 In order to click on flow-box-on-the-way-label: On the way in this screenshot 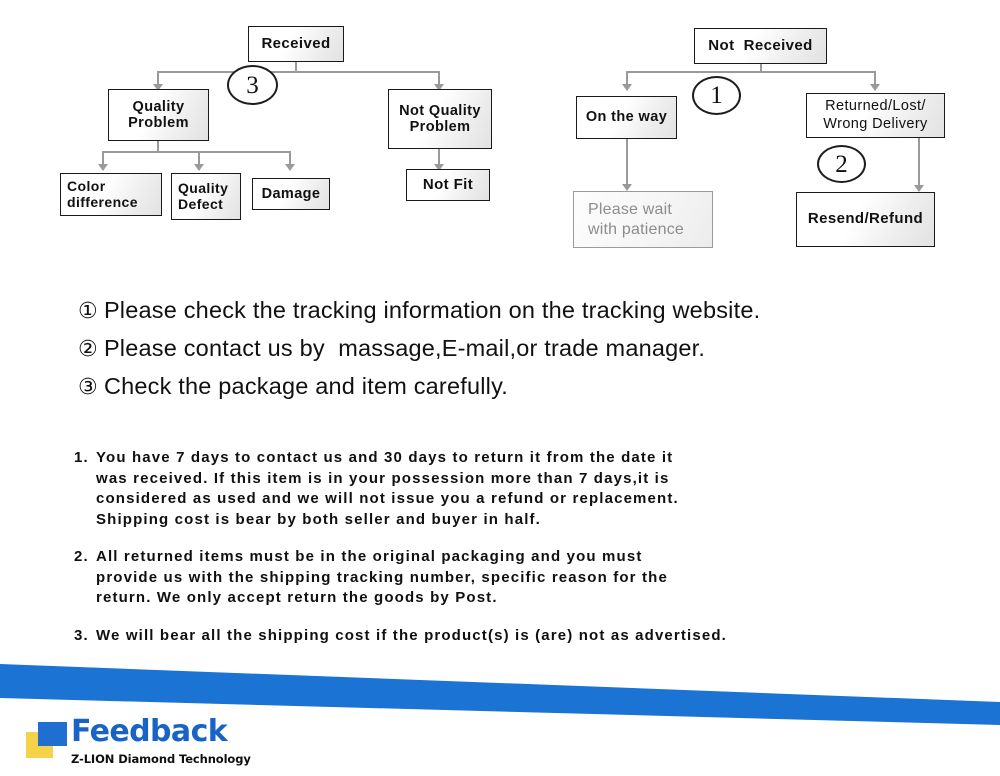, I will do `click(626, 117)`.